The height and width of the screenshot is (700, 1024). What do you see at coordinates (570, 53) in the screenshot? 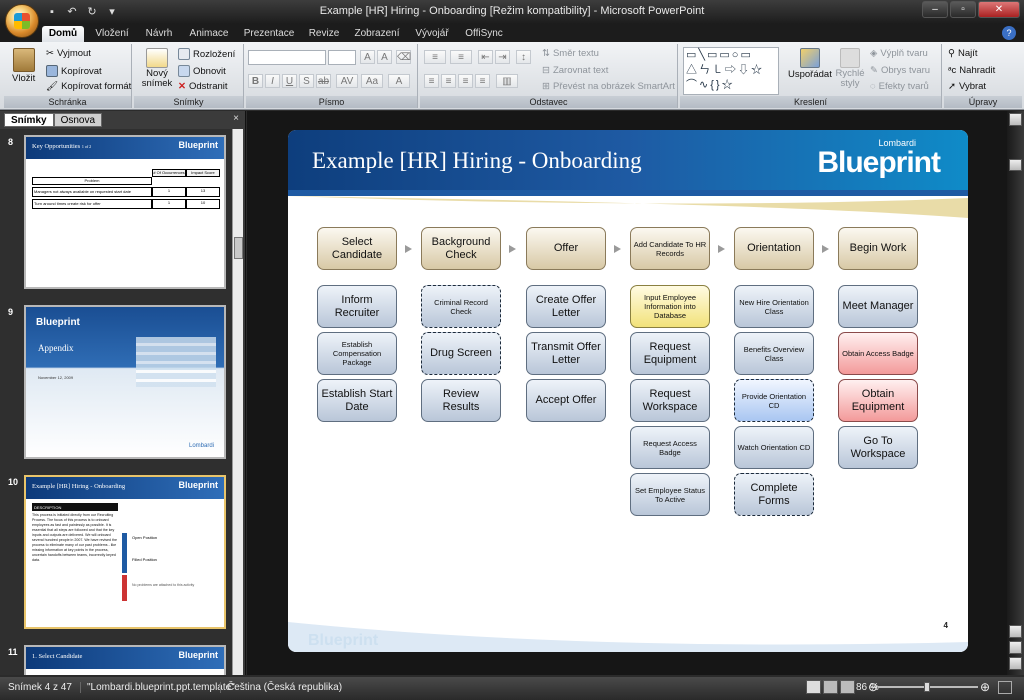
I see `text-direction-button: ⇅ Směr textu` at bounding box center [570, 53].